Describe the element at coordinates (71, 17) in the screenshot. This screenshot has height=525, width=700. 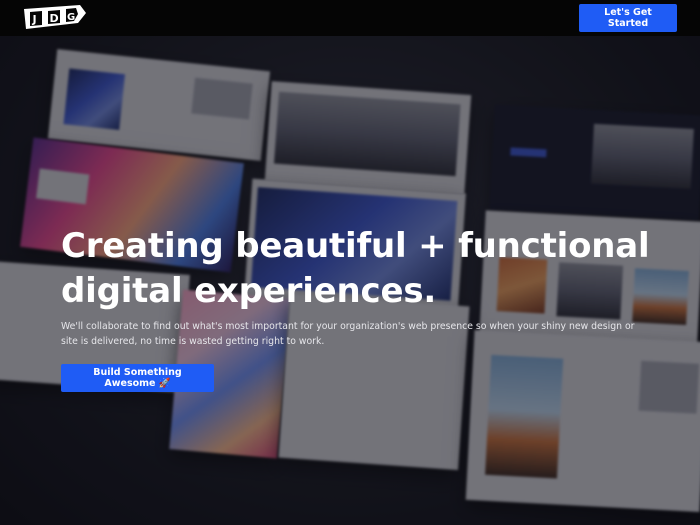
I see `svg-text: G` at that location.